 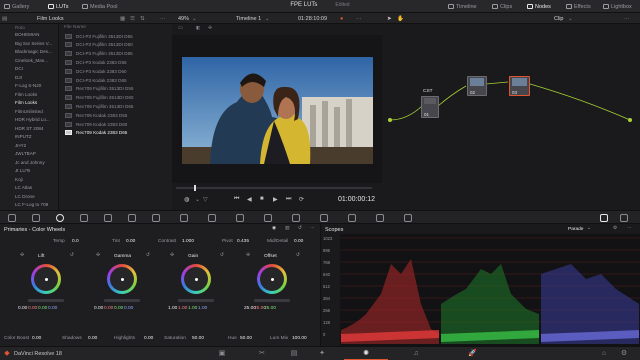 I want to click on middetail-value: 0.00, so click(x=298, y=241).